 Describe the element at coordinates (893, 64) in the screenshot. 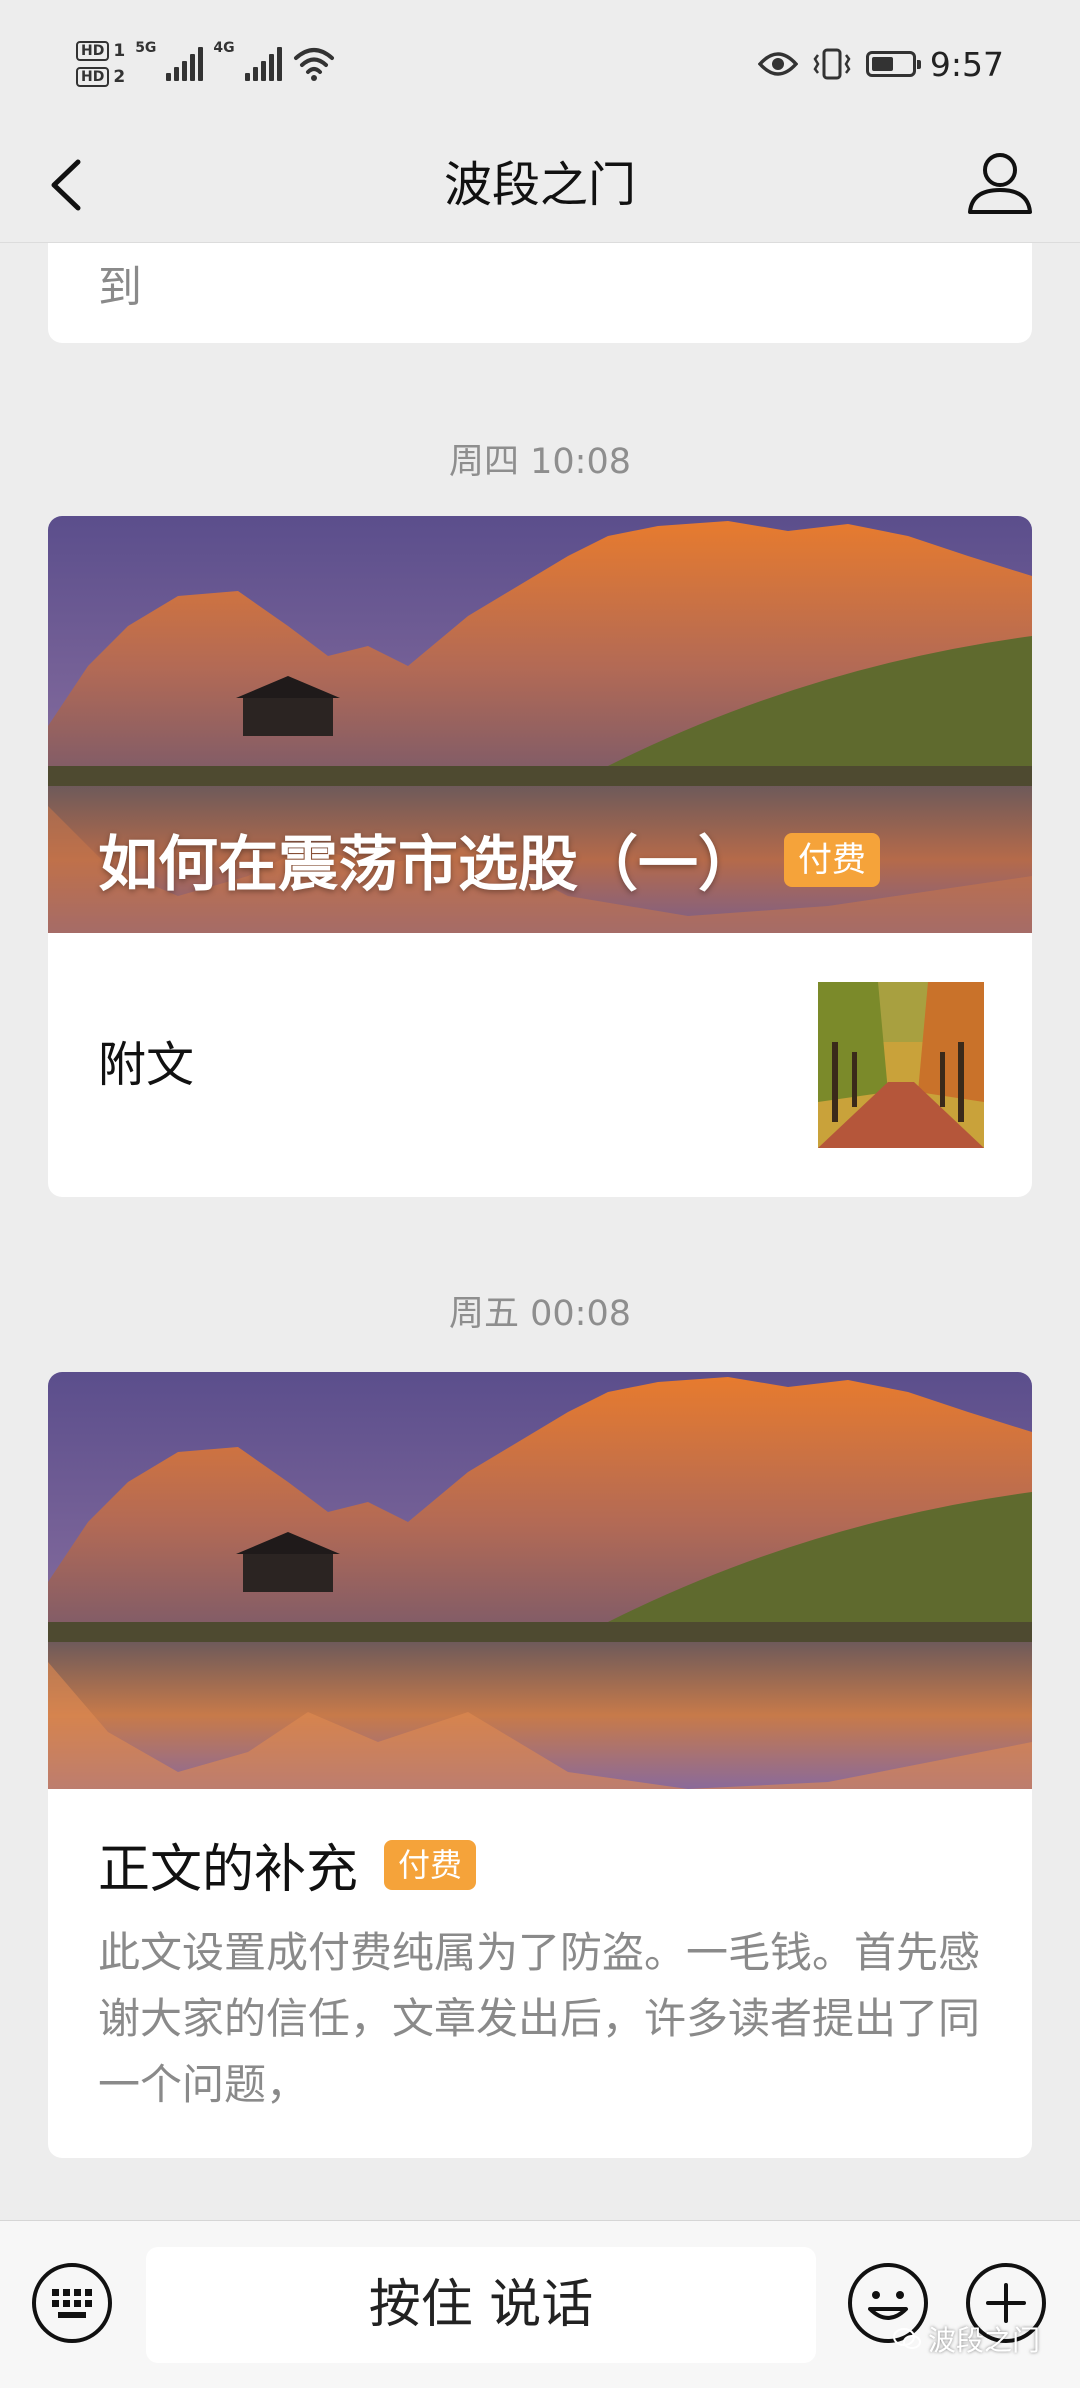

I see `battery-icon` at that location.